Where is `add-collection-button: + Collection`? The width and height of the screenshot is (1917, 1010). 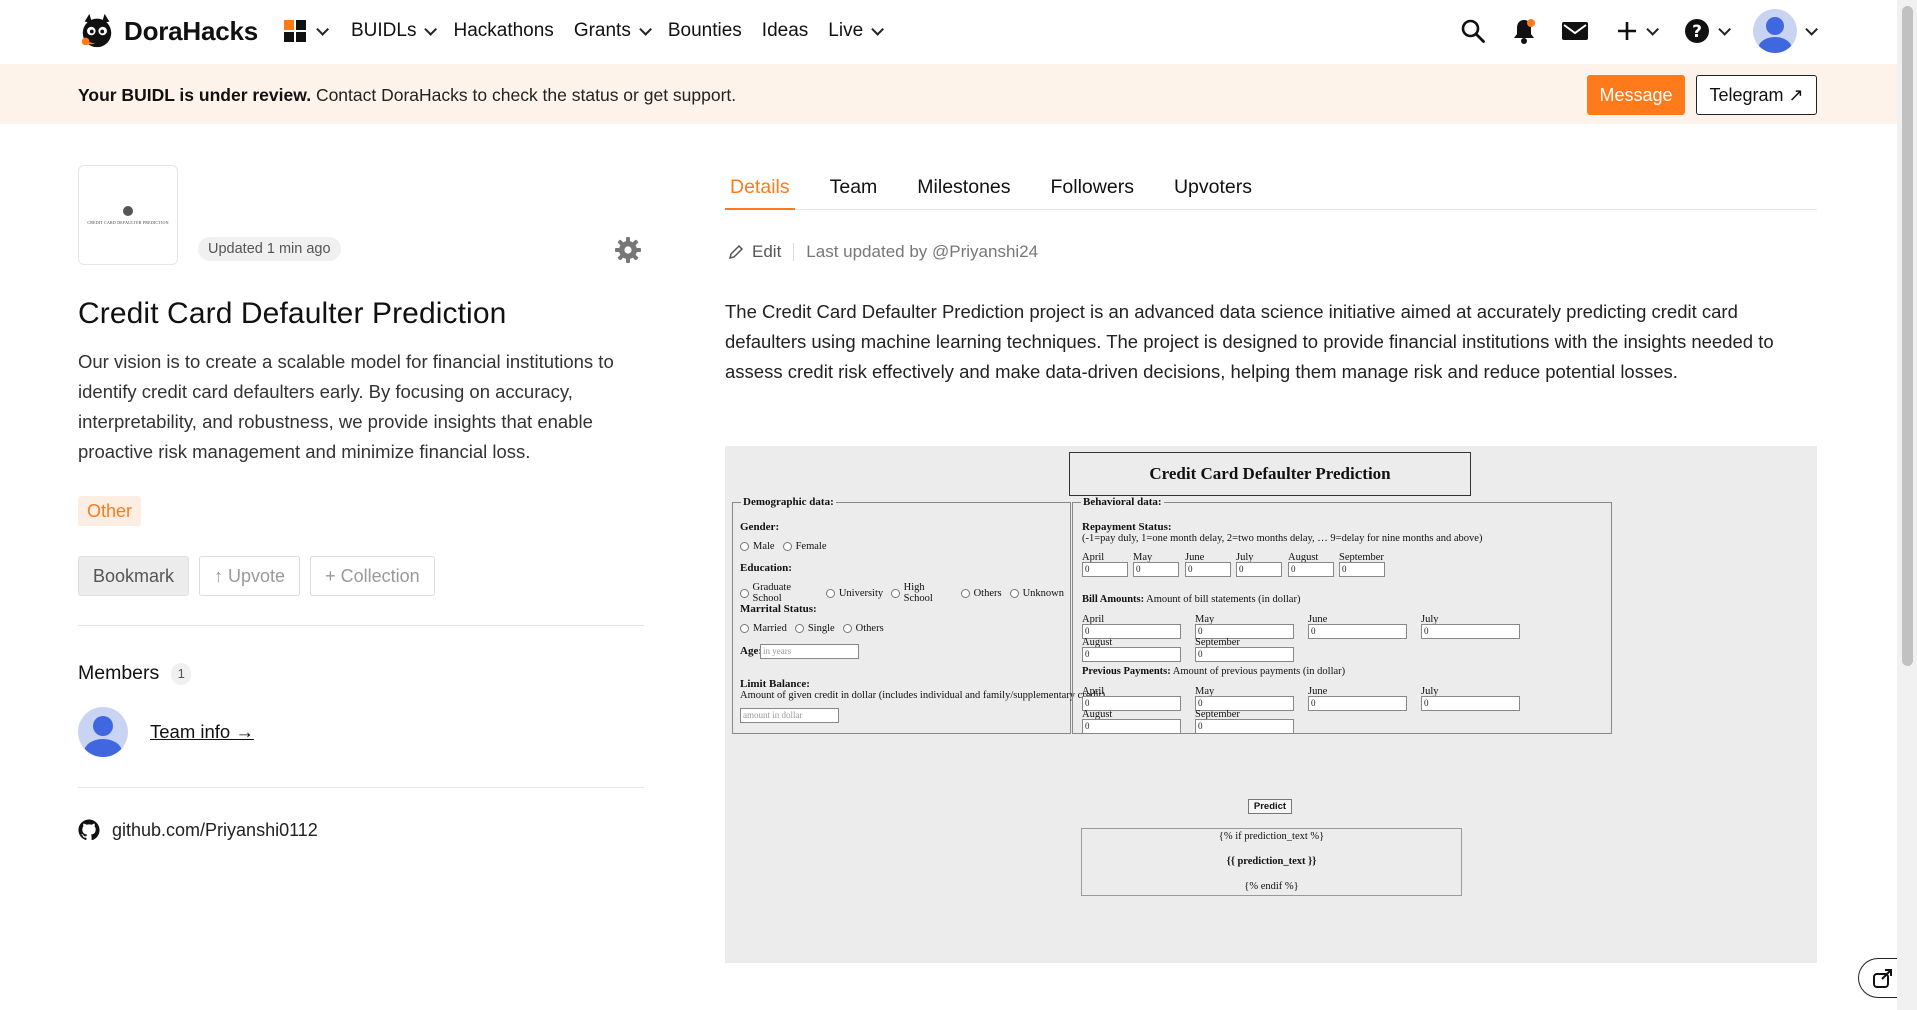
add-collection-button: + Collection is located at coordinates (372, 576).